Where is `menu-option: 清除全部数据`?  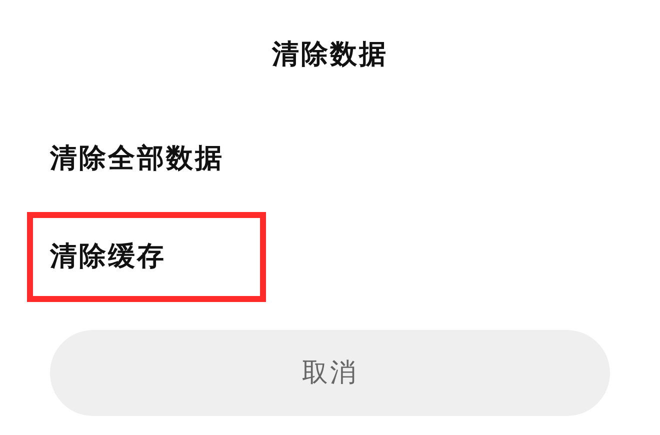
menu-option: 清除全部数据 is located at coordinates (137, 159).